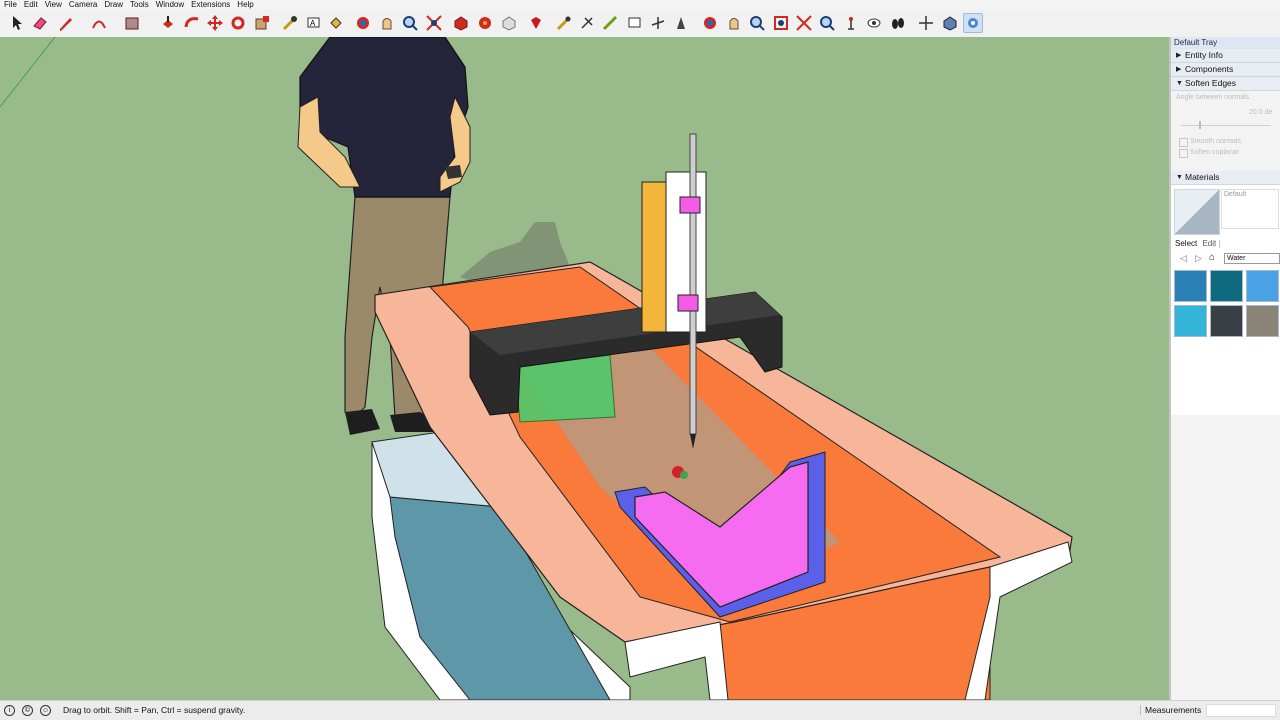  What do you see at coordinates (210, 4) in the screenshot?
I see `menu-extensions: Extensions` at bounding box center [210, 4].